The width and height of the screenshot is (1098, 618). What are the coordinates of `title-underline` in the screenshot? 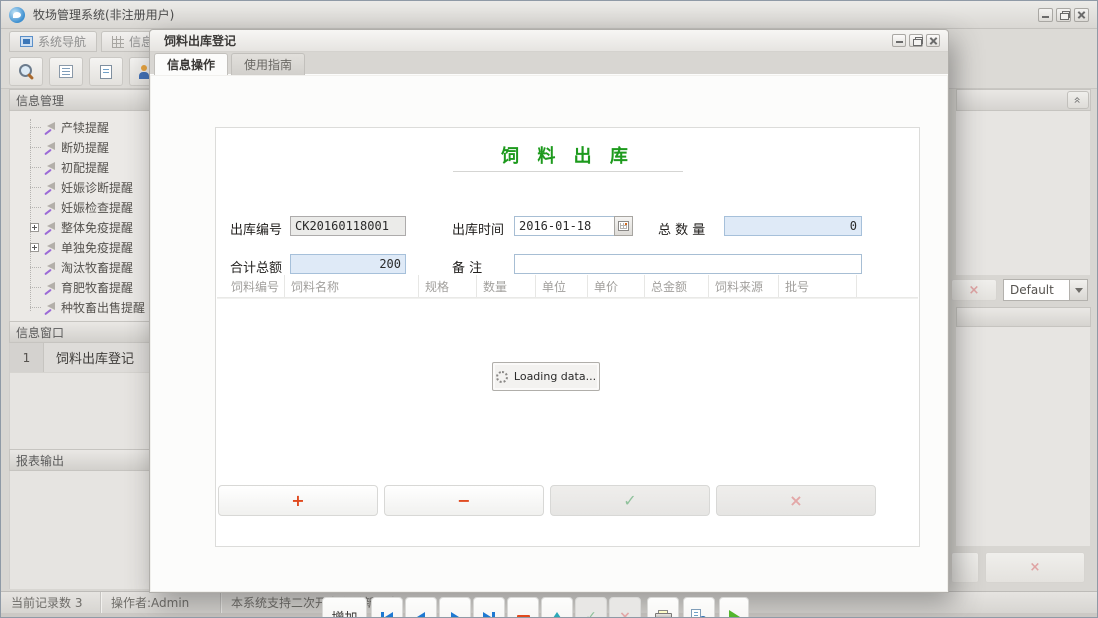 It's located at (568, 171).